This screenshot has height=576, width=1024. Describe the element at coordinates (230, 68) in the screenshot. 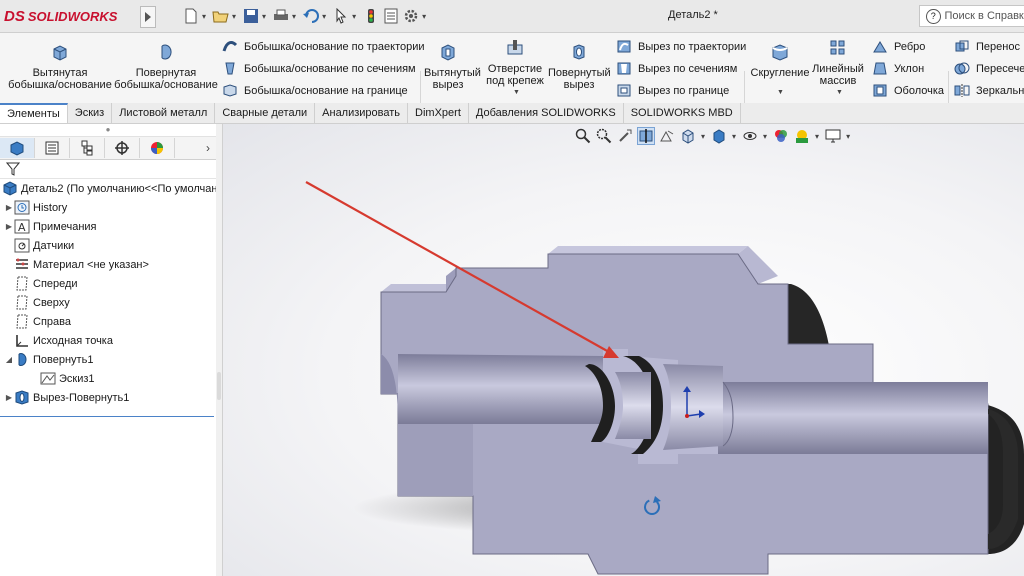

I see `lofted-boss-icon` at that location.